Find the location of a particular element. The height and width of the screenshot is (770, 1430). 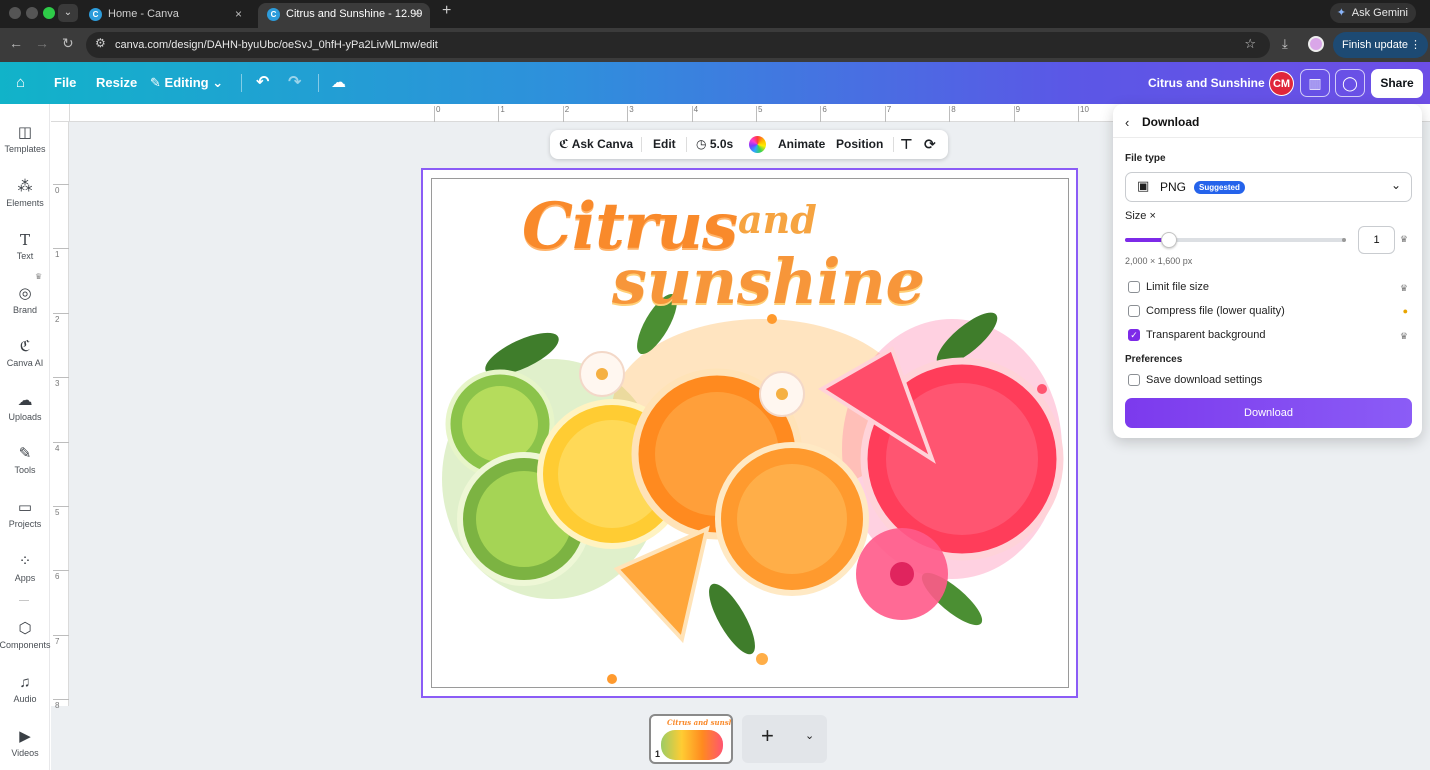

thumbnail-title: Citrus and sunshine is located at coordinates (699, 722).